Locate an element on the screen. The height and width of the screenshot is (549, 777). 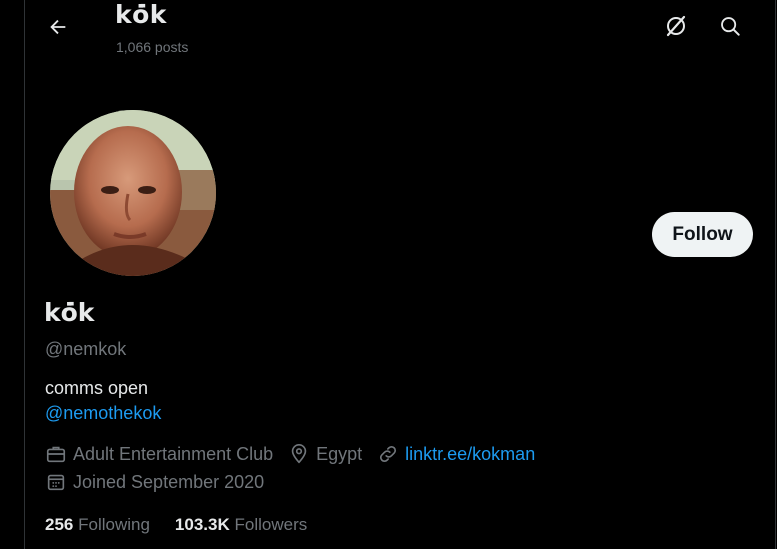
back-button is located at coordinates (58, 27).